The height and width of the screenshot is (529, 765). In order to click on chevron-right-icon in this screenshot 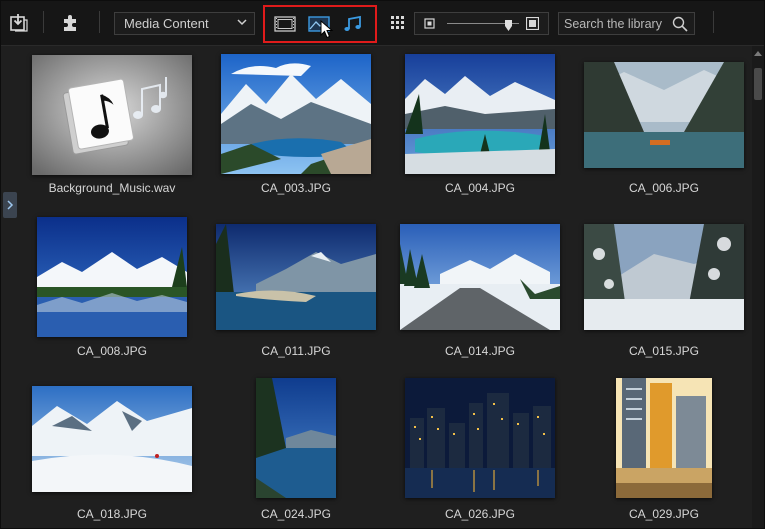, I will do `click(10, 205)`.